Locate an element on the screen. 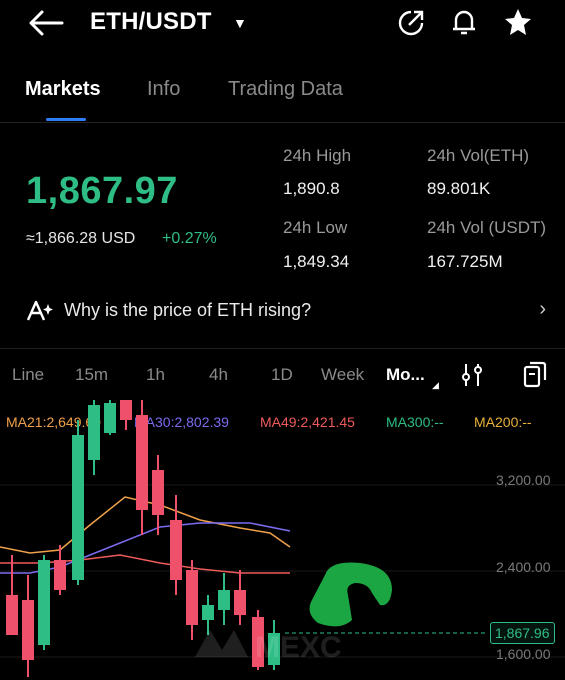  back-arrow-icon is located at coordinates (46, 23).